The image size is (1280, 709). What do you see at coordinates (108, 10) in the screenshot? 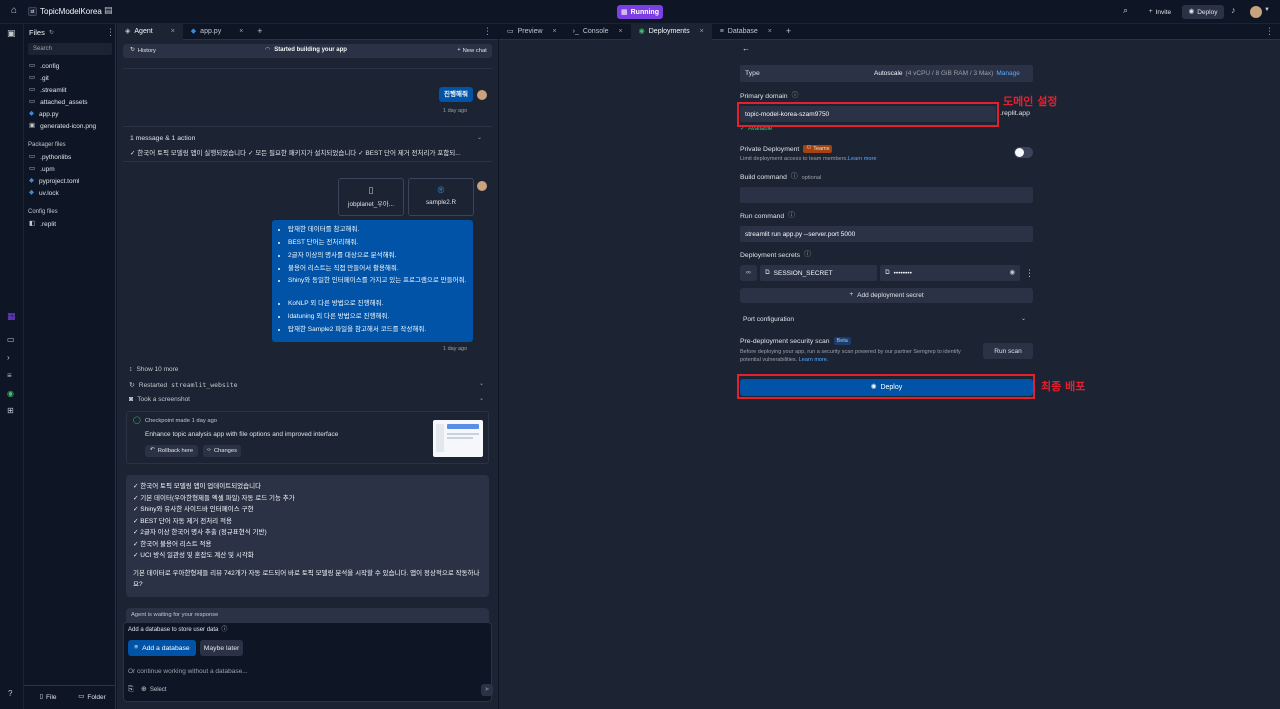
I see `layout-icon: ▤` at bounding box center [108, 10].